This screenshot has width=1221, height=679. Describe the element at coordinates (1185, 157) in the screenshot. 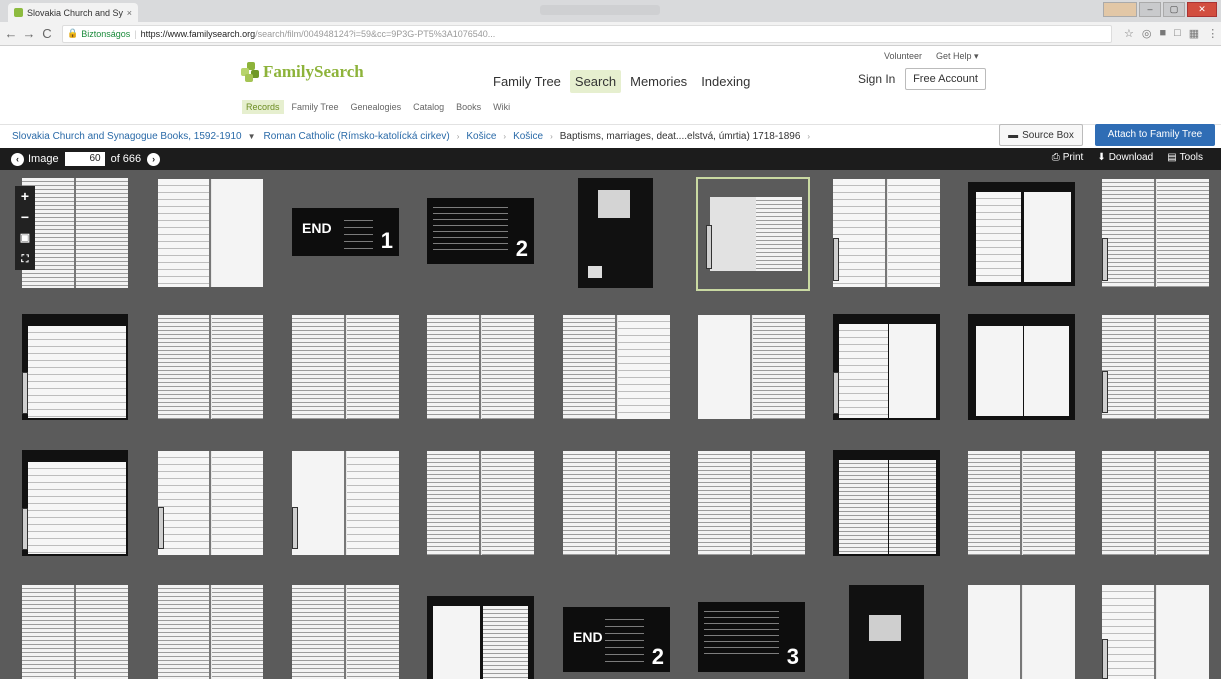

I see `tools-button: ▤ Tools` at that location.